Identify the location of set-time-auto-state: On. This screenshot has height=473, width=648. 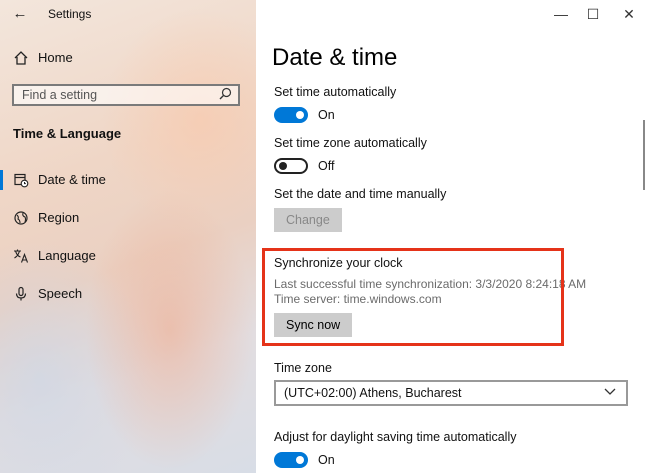
(326, 115).